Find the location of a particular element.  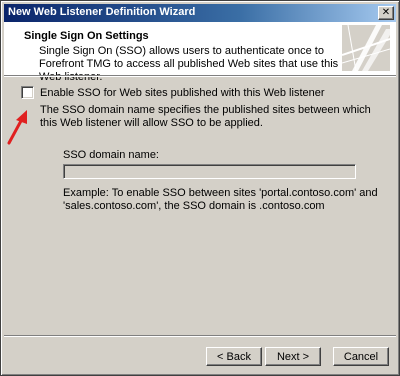

footer-divider-highlight is located at coordinates (200, 336).